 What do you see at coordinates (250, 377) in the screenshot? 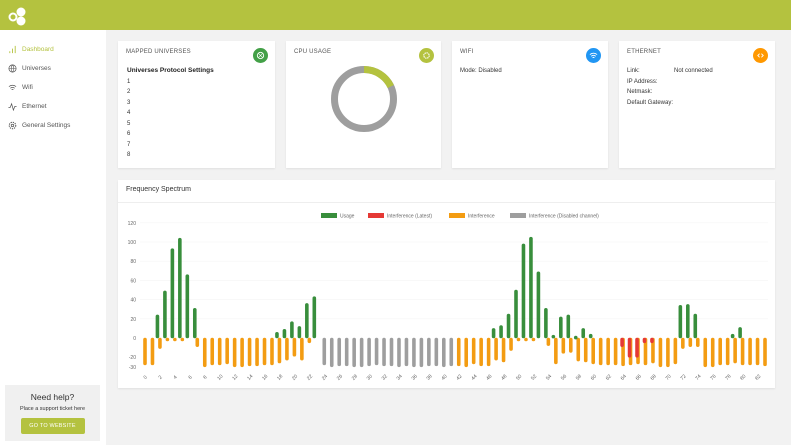
I see `x-tick-label: 14` at bounding box center [250, 377].